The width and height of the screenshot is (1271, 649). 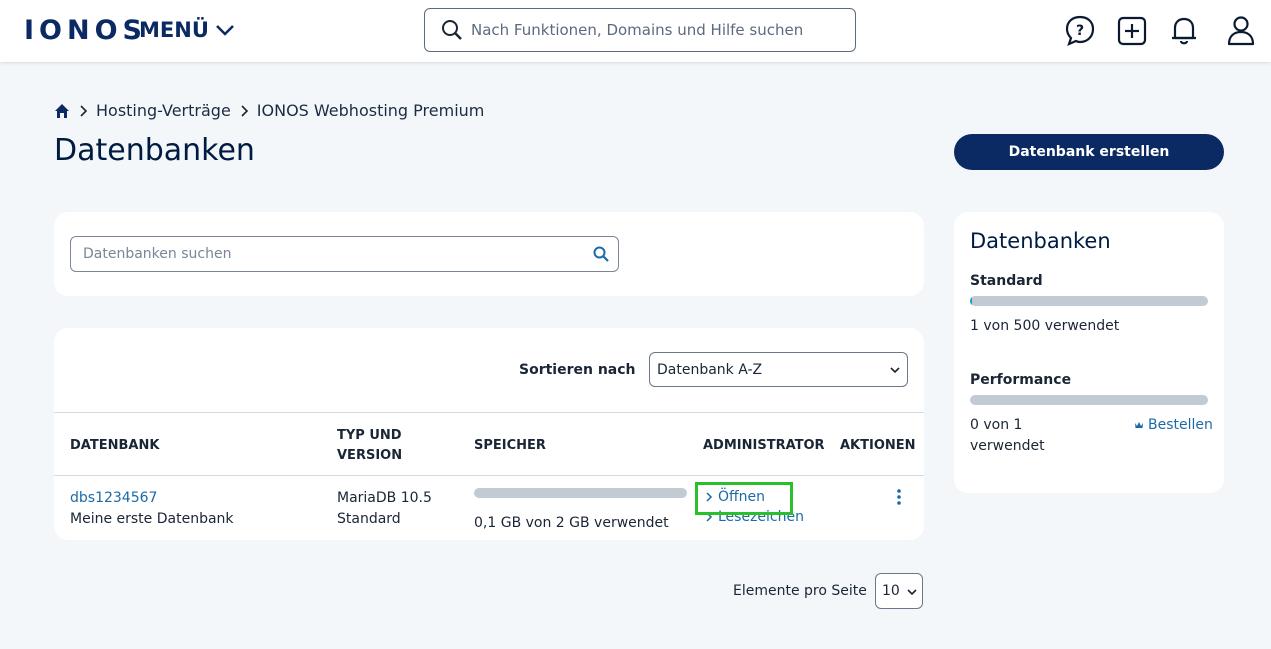 What do you see at coordinates (371, 110) in the screenshot?
I see `breadcrumb-webhosting-premium: IONOS Webhosting Premium` at bounding box center [371, 110].